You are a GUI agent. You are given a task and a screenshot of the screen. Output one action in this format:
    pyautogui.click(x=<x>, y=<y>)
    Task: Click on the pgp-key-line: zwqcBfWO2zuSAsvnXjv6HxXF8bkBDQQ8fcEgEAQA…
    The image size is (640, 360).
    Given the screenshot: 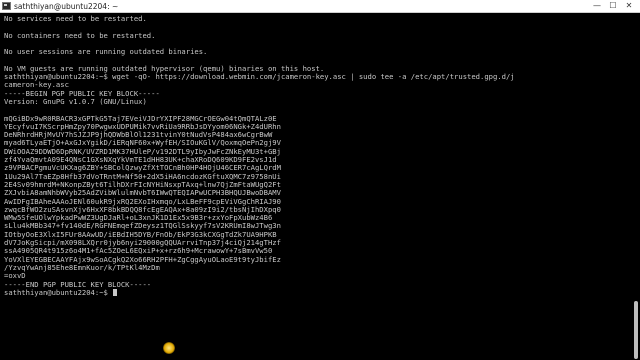 What is the action you would take?
    pyautogui.click(x=142, y=209)
    